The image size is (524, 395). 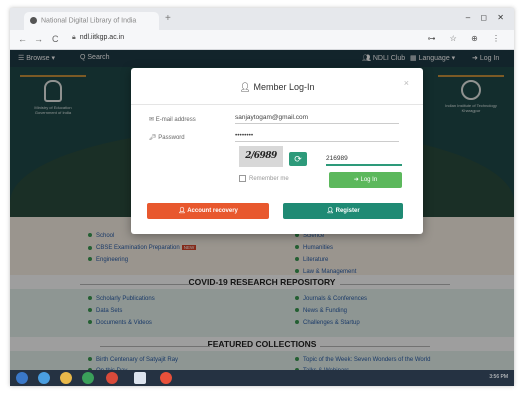 What do you see at coordinates (262, 378) in the screenshot?
I see `taskbar: 3:56 PM` at bounding box center [262, 378].